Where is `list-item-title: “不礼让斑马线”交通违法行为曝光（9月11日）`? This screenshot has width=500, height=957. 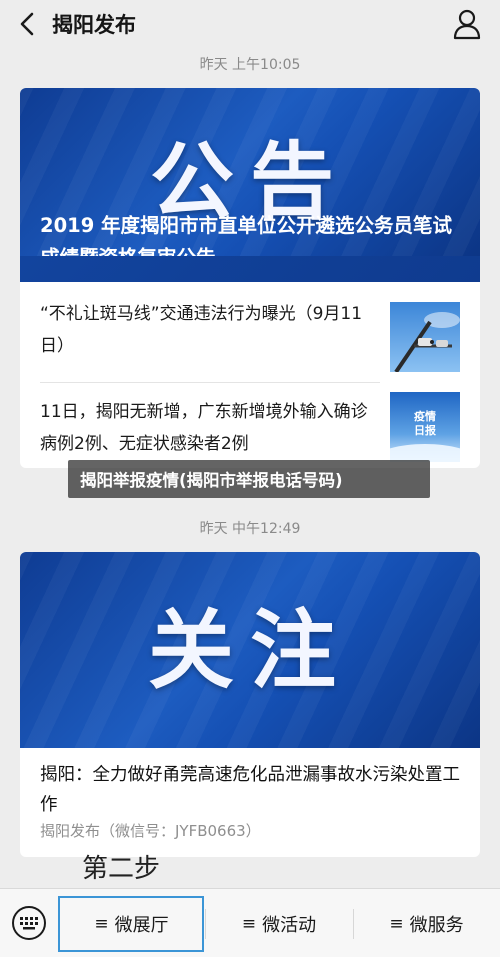 list-item-title: “不礼让斑马线”交通违法行为曝光（9月11日） is located at coordinates (201, 330).